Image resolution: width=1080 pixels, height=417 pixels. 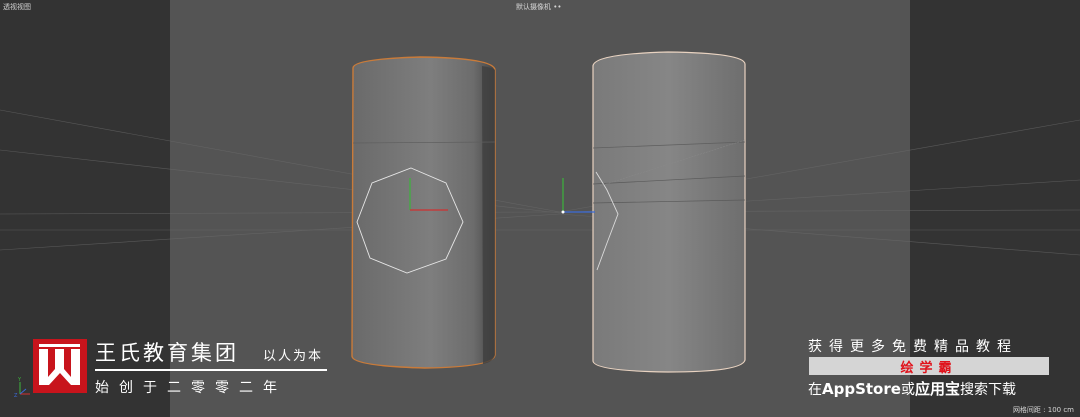 I want to click on promo-prefix: 在, so click(x=815, y=390).